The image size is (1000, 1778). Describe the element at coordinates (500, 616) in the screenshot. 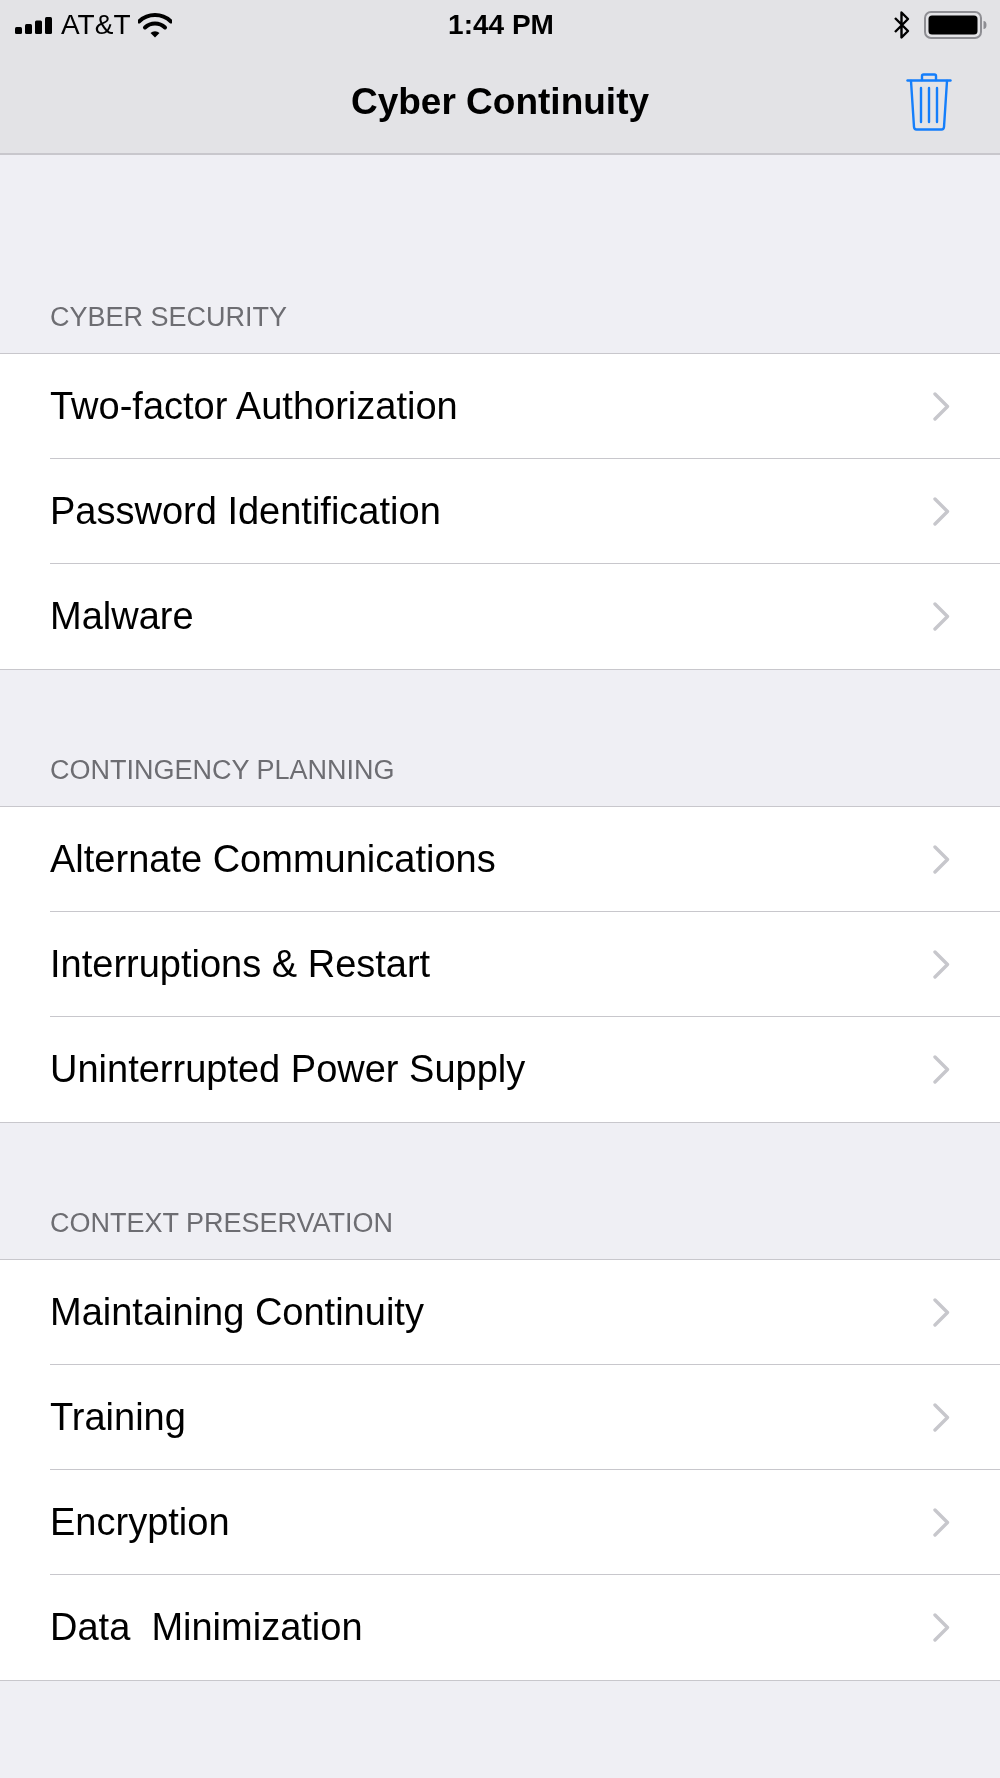

I see `list-row: Malware` at that location.